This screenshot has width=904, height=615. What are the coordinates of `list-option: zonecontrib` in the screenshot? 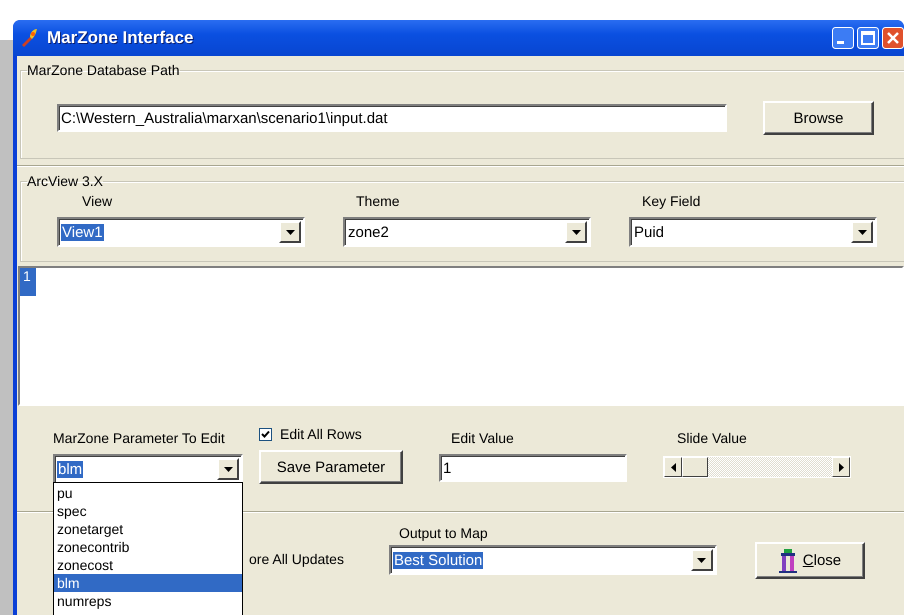 It's located at (148, 547).